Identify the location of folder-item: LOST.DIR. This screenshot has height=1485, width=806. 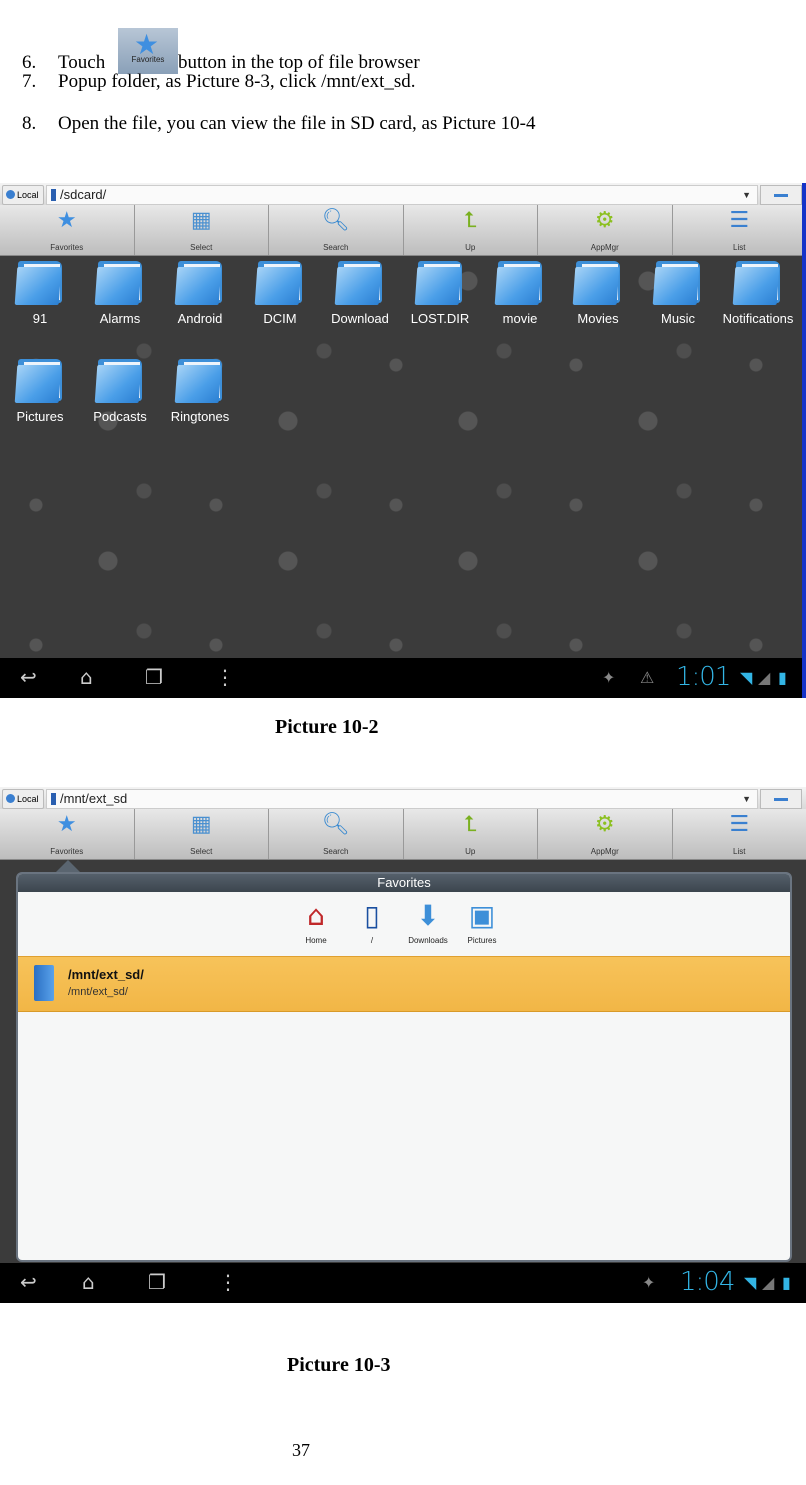
(440, 293).